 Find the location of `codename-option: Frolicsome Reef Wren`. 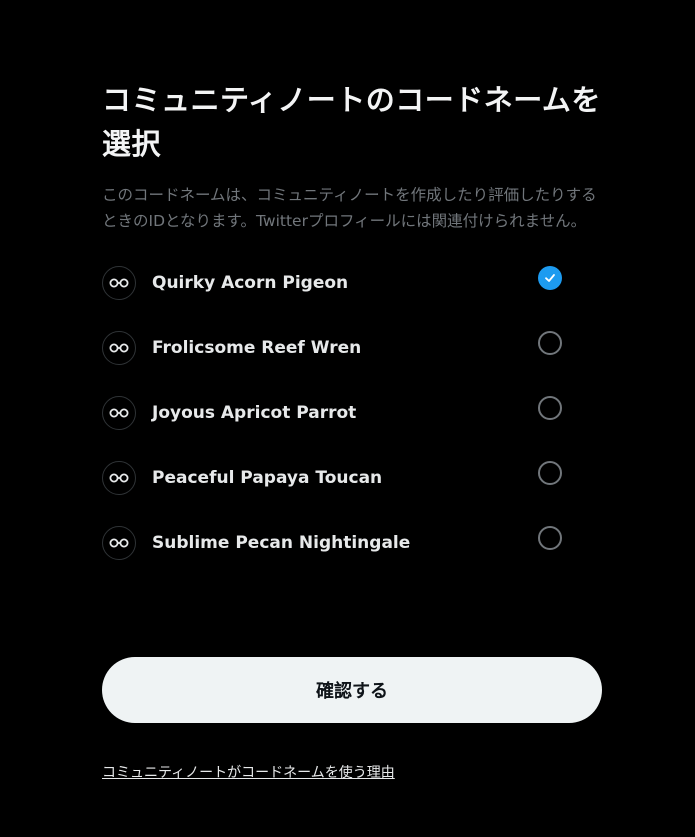

codename-option: Frolicsome Reef Wren is located at coordinates (352, 347).